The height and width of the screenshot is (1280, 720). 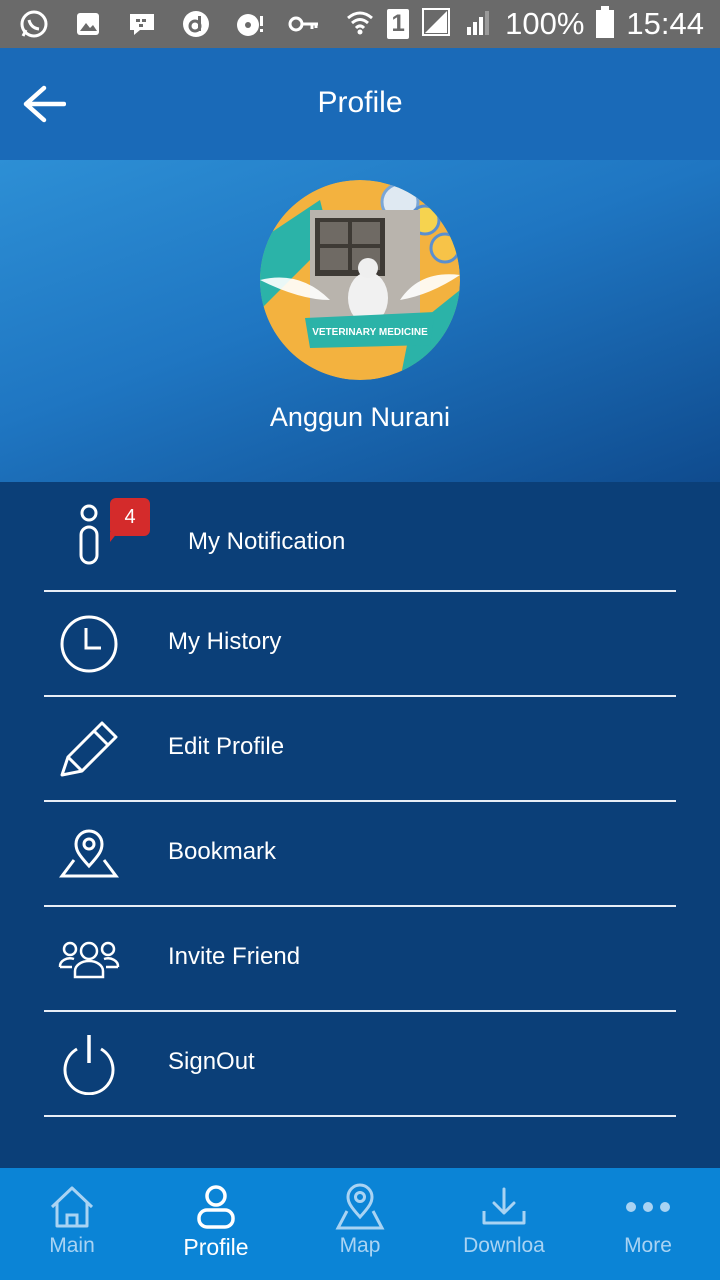 I want to click on nav-download: Downloa, so click(x=504, y=1224).